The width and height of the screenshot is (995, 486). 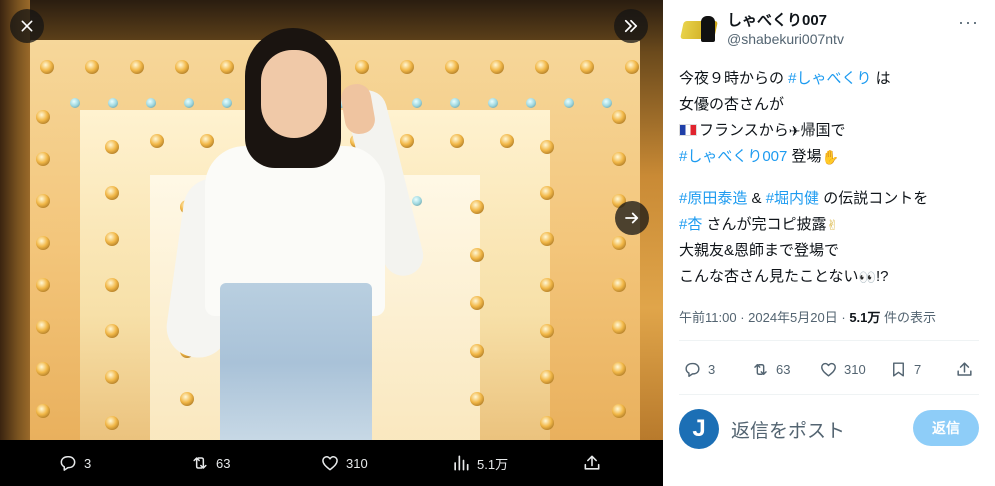 I want to click on tweet-date: 2024年5月20日, so click(x=793, y=317).